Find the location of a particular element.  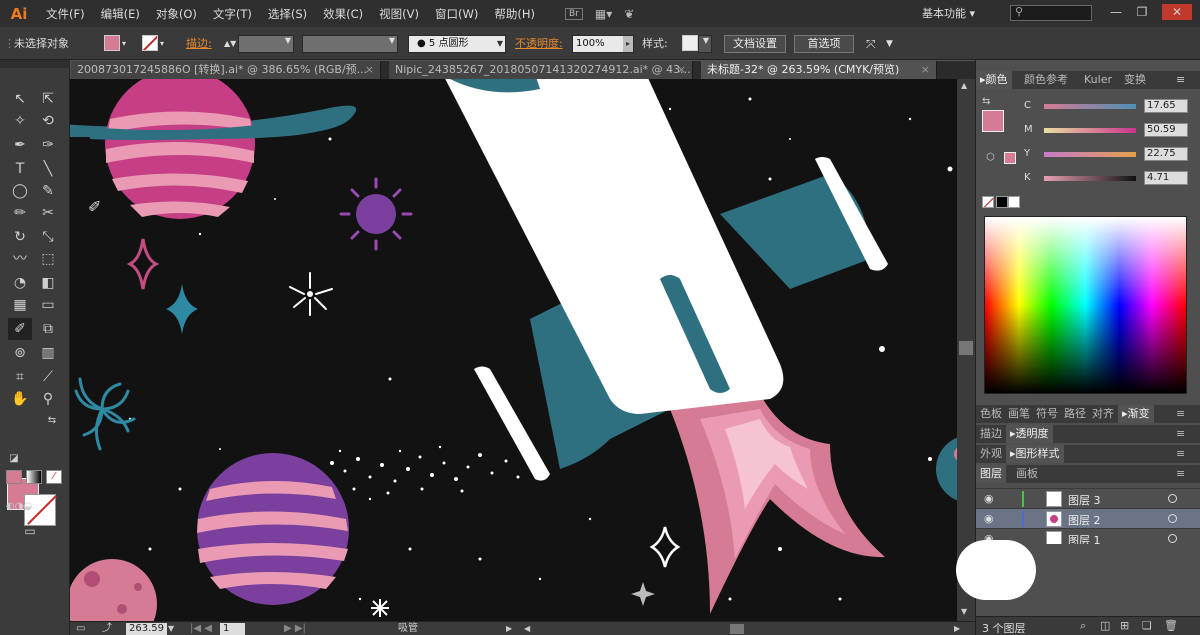

rotate-tool-icon: ↻ is located at coordinates (20, 237).